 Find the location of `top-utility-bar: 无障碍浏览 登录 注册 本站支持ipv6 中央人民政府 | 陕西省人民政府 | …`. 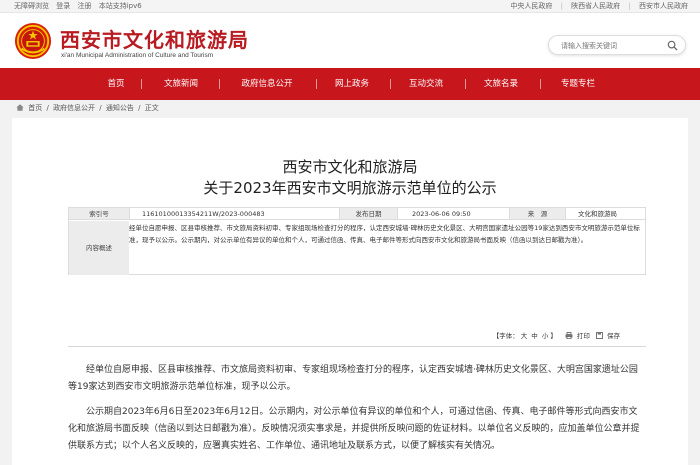

top-utility-bar: 无障碍浏览 登录 注册 本站支持ipv6 中央人民政府 | 陕西省人民政府 | … is located at coordinates (350, 6).